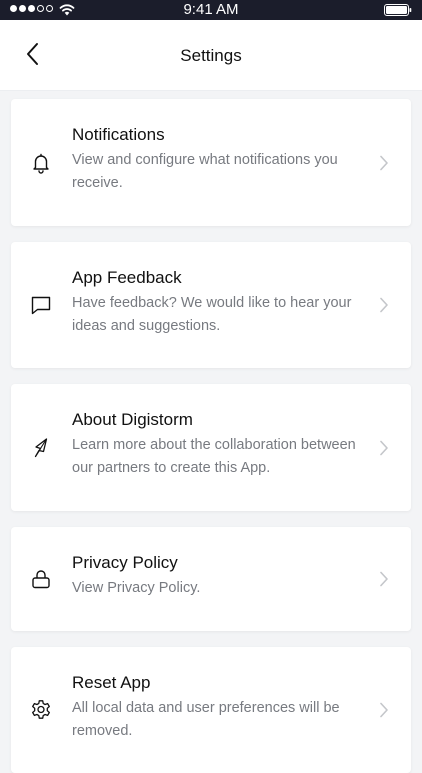 The width and height of the screenshot is (422, 773). What do you see at coordinates (125, 562) in the screenshot?
I see `settings-item-title: Privacy Policy` at bounding box center [125, 562].